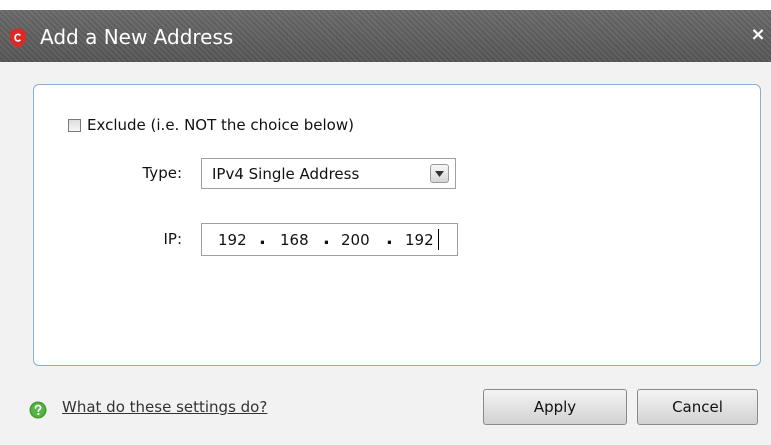 This screenshot has height=445, width=771. Describe the element at coordinates (286, 174) in the screenshot. I see `type-selected-value: IPv4 Single Address` at that location.